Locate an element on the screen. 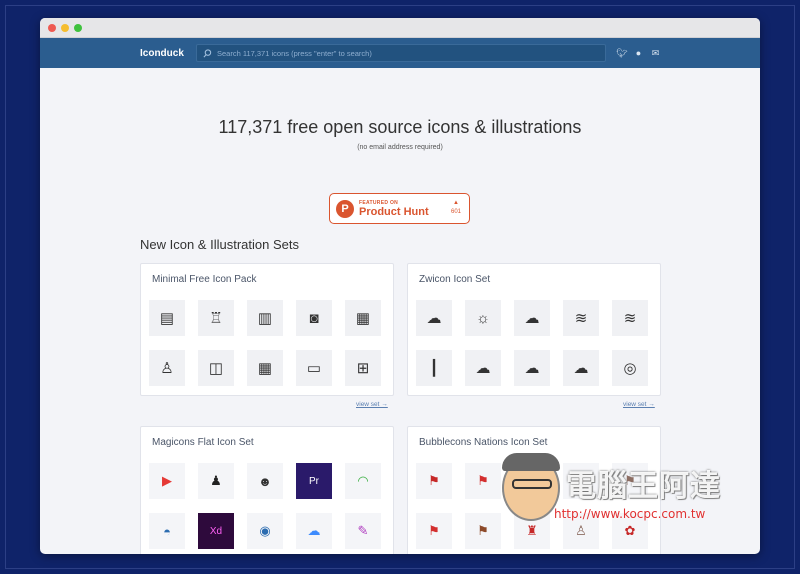 The image size is (800, 574). bull-icon: ⚑ is located at coordinates (630, 481).